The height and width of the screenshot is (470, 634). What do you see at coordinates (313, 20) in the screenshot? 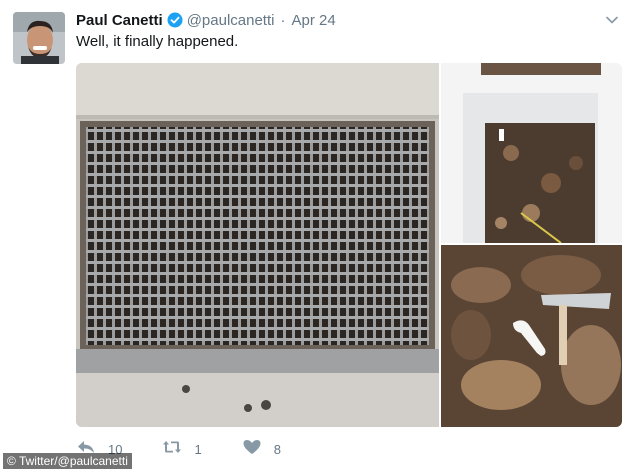
I see `tweet-date: Apr 24` at bounding box center [313, 20].